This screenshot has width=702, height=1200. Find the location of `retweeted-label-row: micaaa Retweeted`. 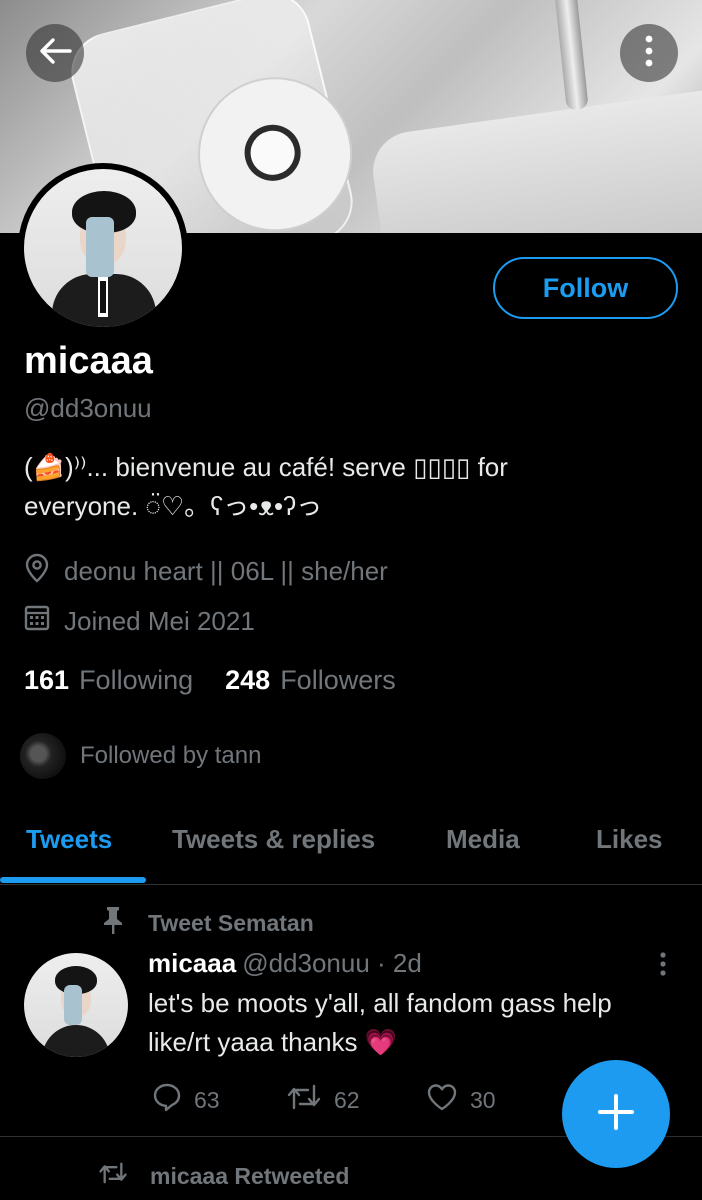

retweeted-label-row: micaaa Retweeted is located at coordinates (223, 1176).